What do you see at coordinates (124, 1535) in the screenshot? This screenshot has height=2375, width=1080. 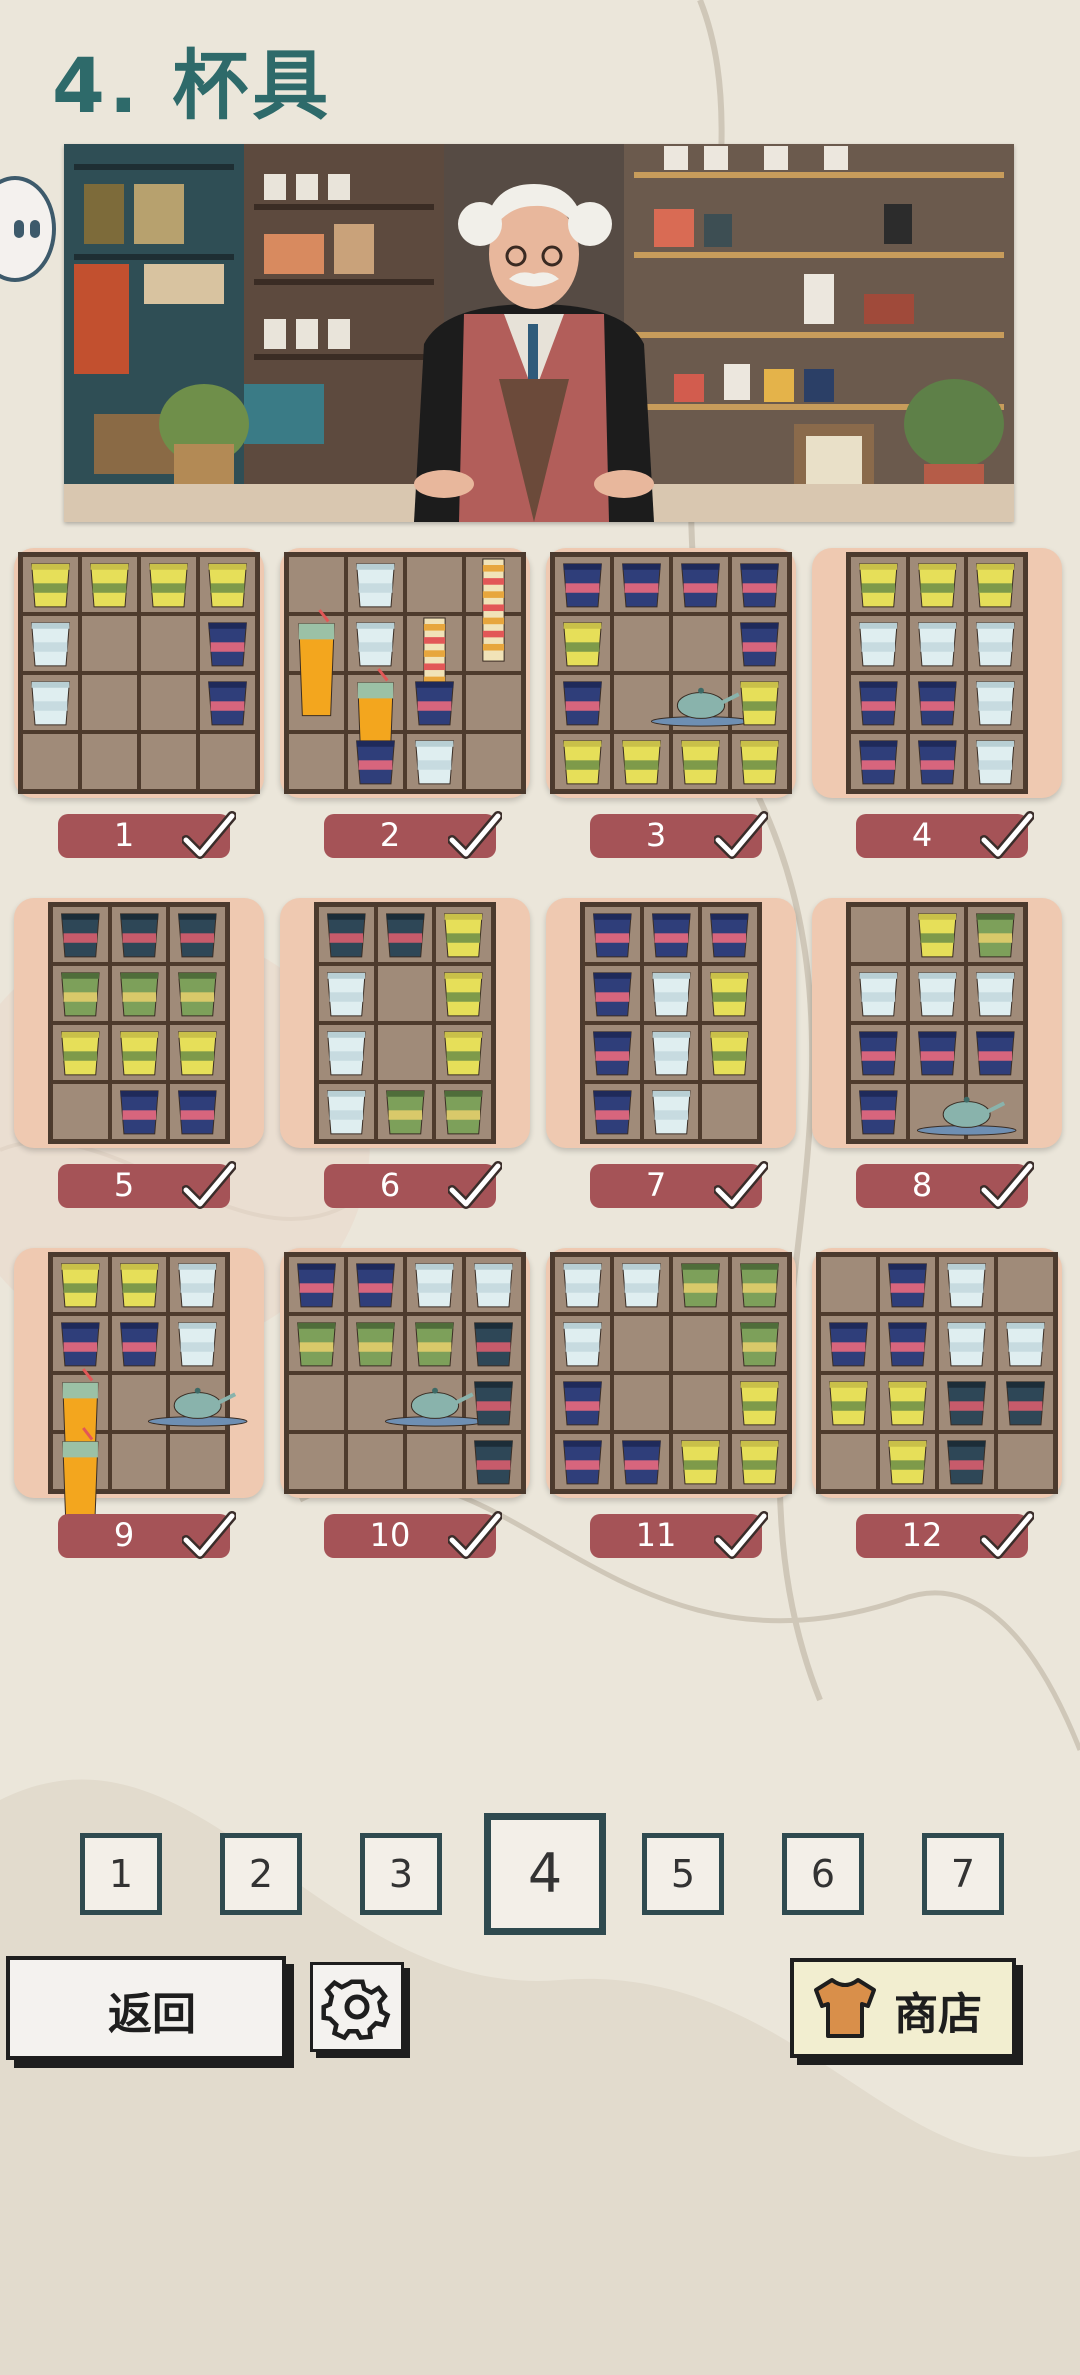 I see `level-number: 9` at bounding box center [124, 1535].